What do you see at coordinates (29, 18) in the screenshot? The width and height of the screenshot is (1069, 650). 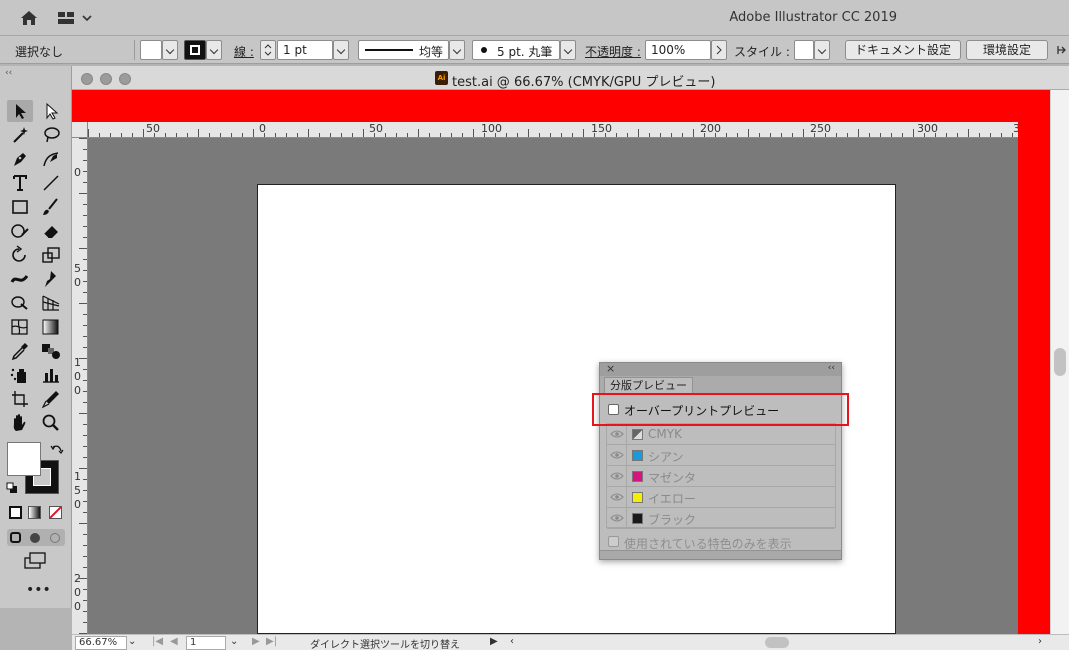 I see `home-icon` at bounding box center [29, 18].